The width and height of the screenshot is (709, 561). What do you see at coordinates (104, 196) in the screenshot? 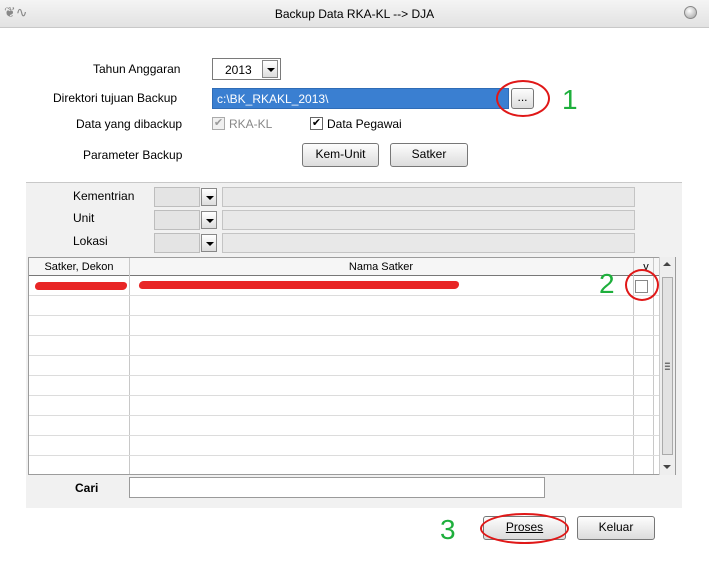
I see `kementrian-label: Kementrian` at bounding box center [104, 196].